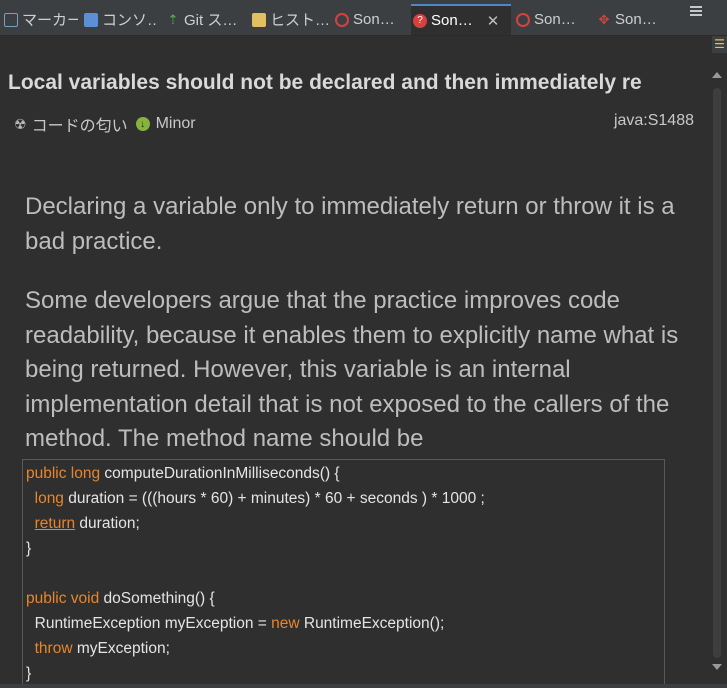 This screenshot has width=727, height=688. Describe the element at coordinates (220, 473) in the screenshot. I see `code-text: computeDurationInMilliseconds() {` at that location.